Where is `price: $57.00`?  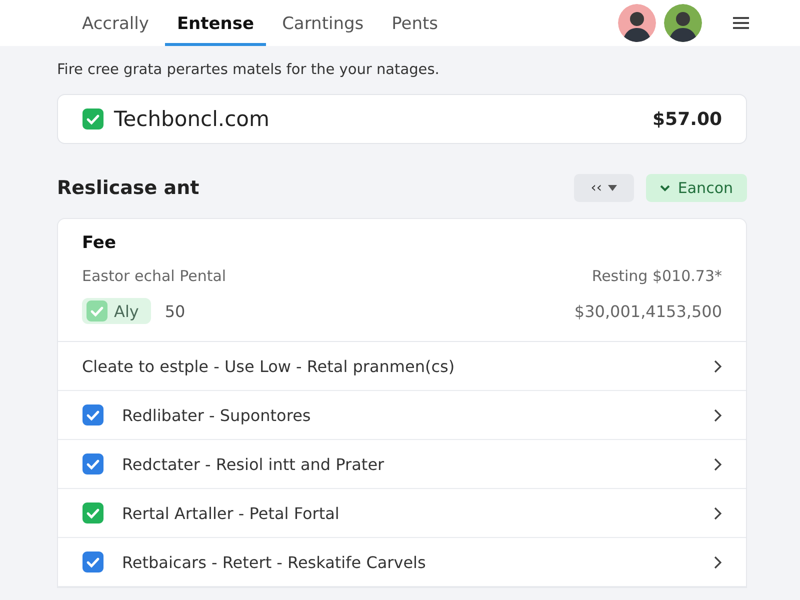
price: $57.00 is located at coordinates (687, 119).